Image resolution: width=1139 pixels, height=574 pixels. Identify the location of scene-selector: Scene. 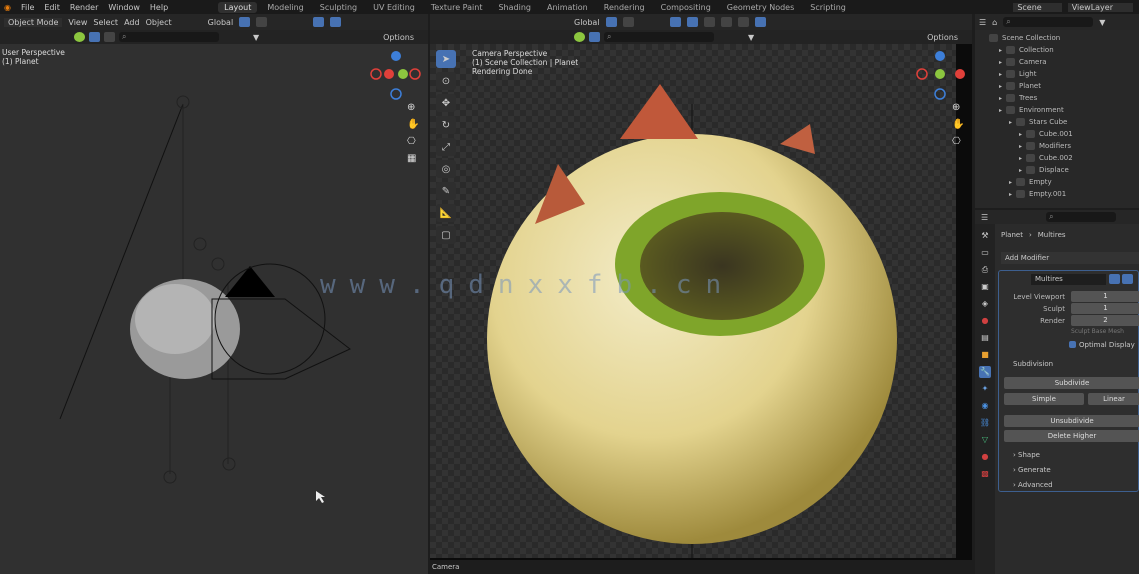
(1037, 7).